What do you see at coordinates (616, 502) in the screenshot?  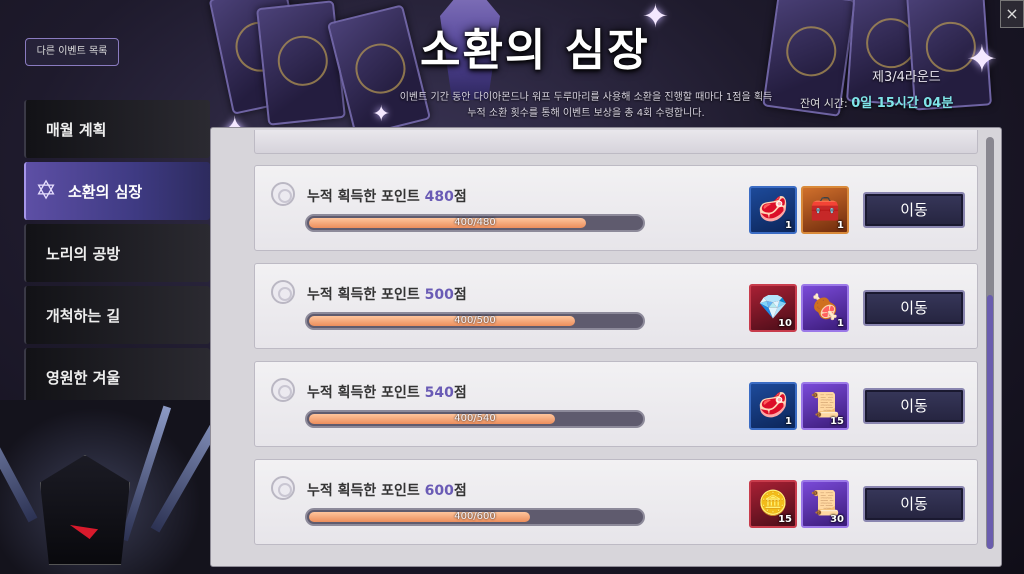 I see `reward-row: 누적 획득한 포인트 600점 400/600 🪙 15 📜 30 이동` at bounding box center [616, 502].